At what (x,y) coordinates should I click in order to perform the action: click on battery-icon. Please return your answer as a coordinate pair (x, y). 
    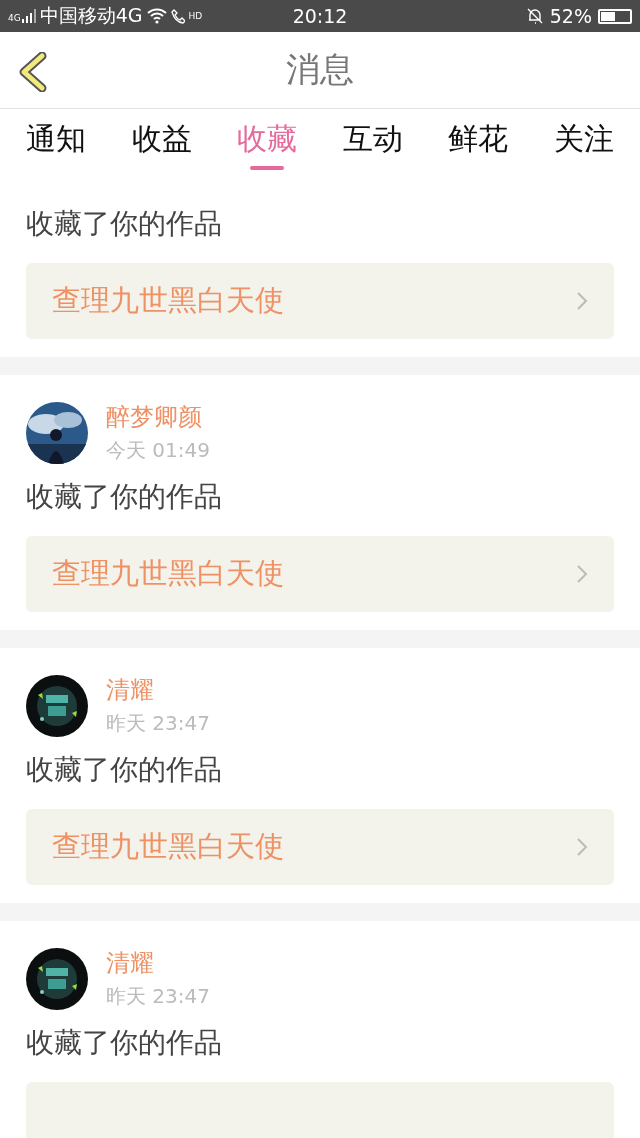
    Looking at the image, I should click on (615, 16).